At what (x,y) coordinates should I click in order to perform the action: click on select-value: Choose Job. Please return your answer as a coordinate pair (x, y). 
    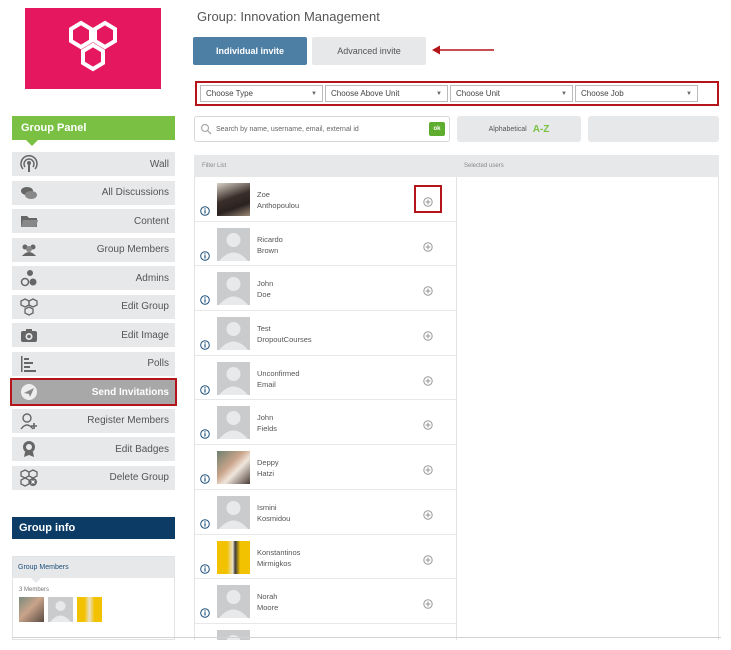
    Looking at the image, I should click on (602, 93).